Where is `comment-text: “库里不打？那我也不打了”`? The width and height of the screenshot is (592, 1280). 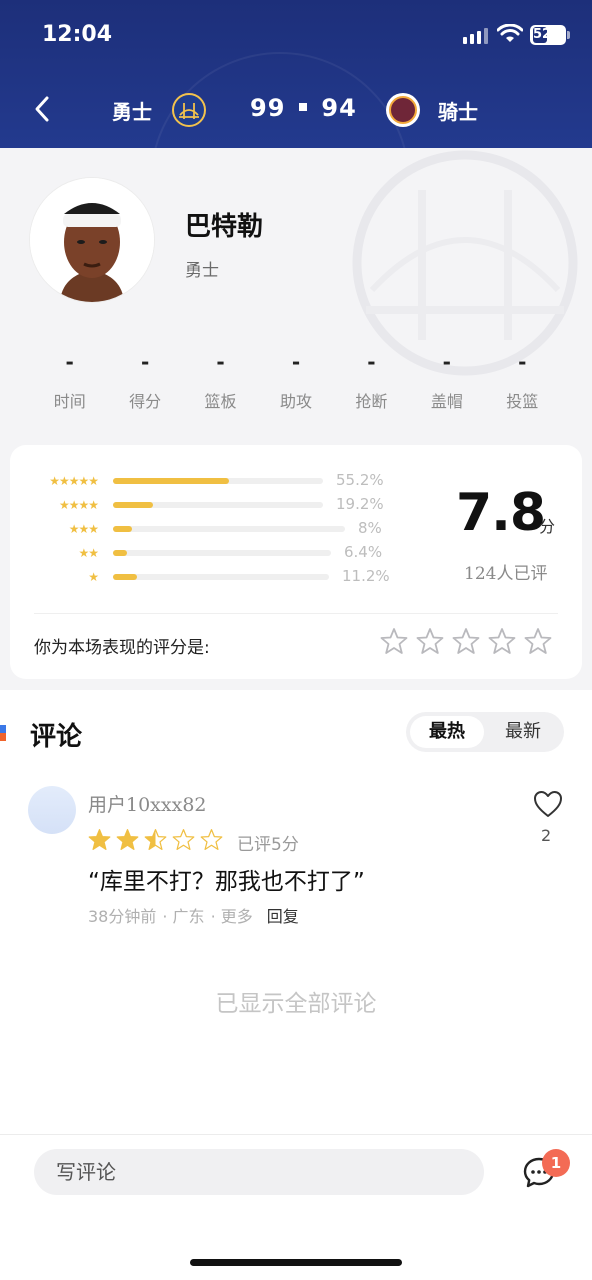 comment-text: “库里不打？那我也不打了” is located at coordinates (226, 882).